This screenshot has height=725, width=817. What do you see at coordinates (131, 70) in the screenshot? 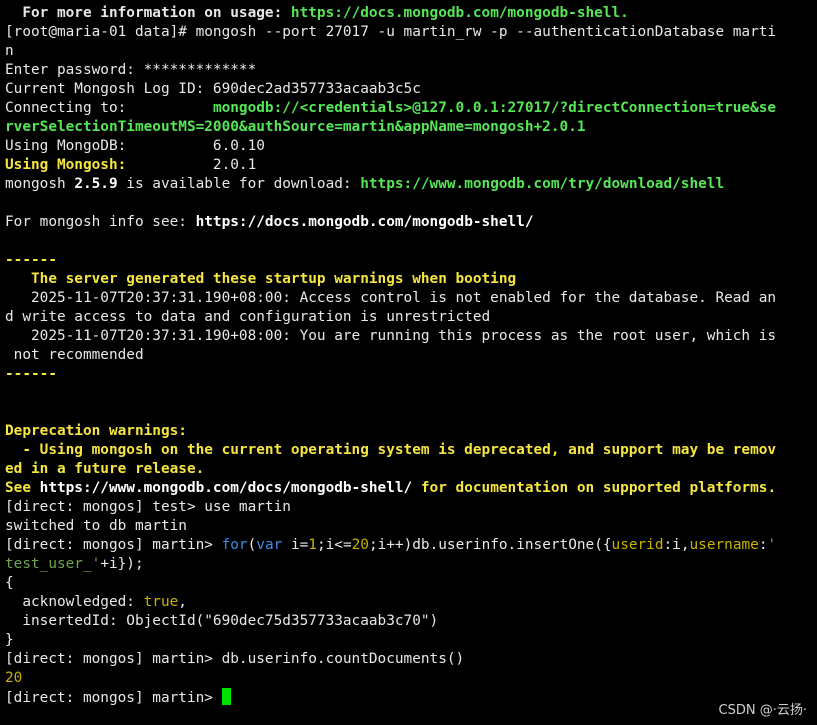
I see `password-prompt: Enter password: *************` at bounding box center [131, 70].